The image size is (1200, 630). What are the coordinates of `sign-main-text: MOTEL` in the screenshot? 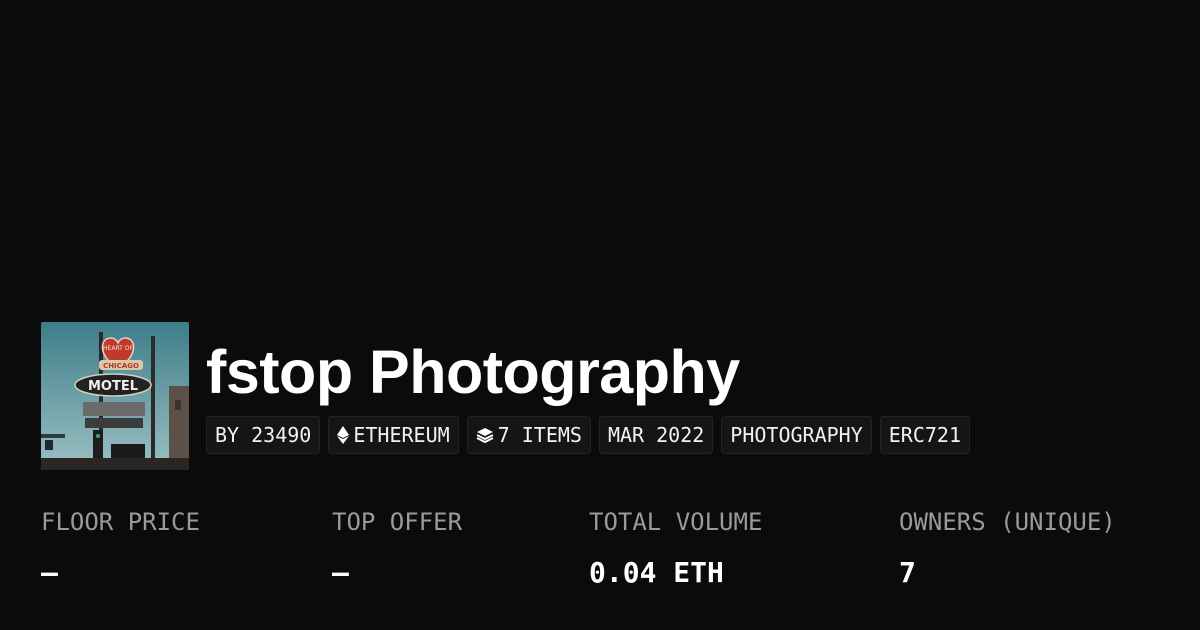 It's located at (113, 386).